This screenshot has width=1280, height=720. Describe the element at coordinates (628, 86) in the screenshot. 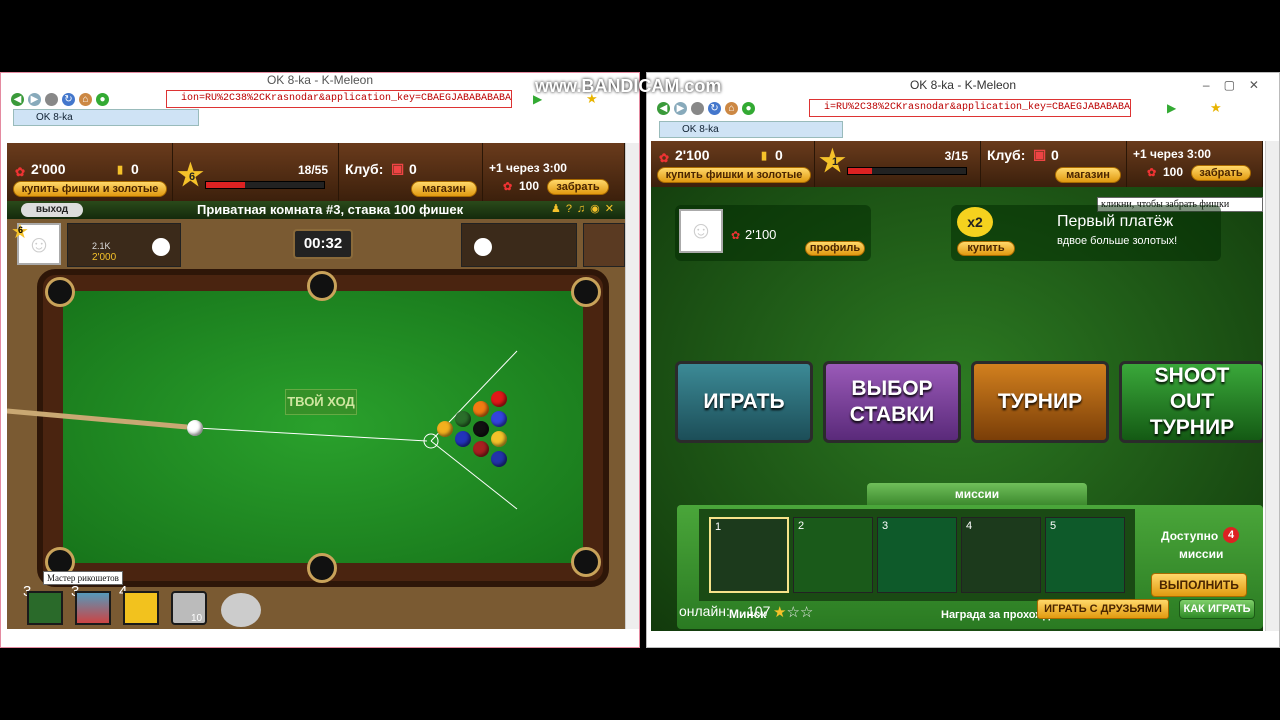

I see `bandicam-watermark: www.BANDICAM.com` at that location.